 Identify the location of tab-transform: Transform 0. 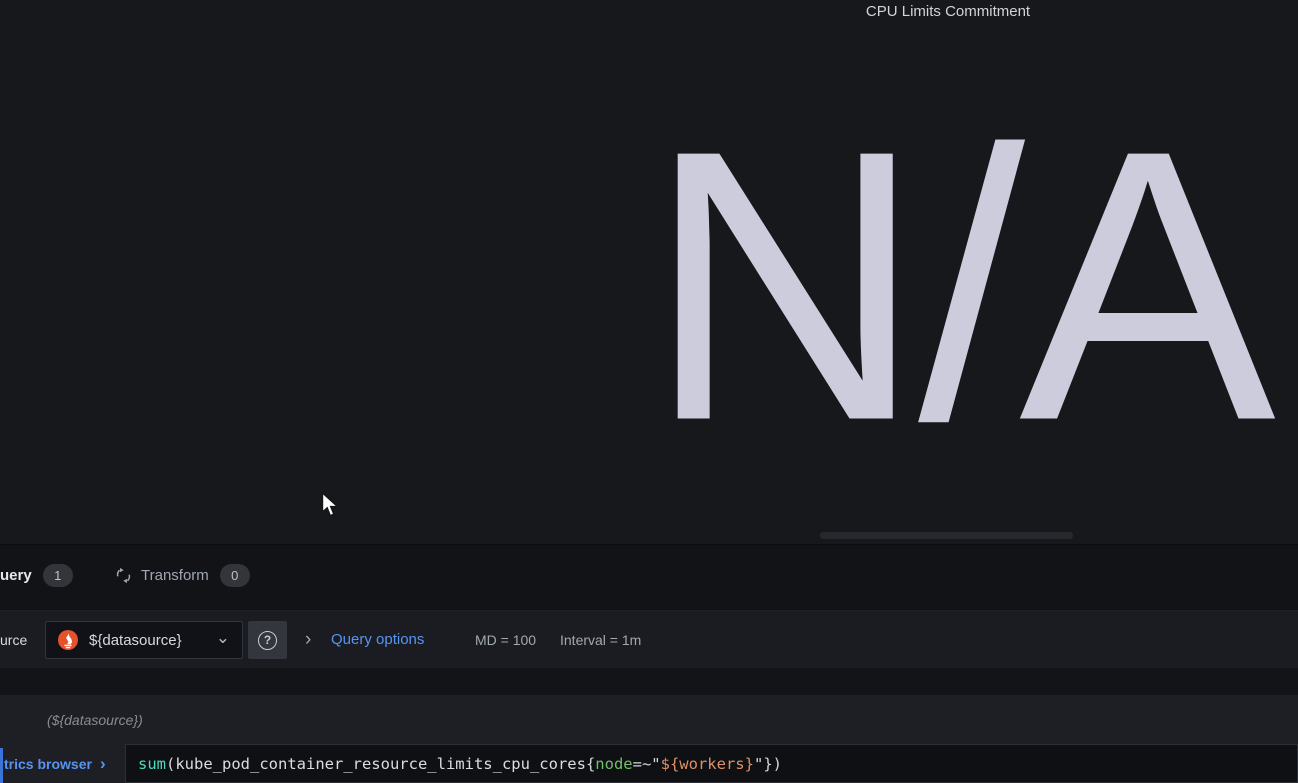
(182, 575).